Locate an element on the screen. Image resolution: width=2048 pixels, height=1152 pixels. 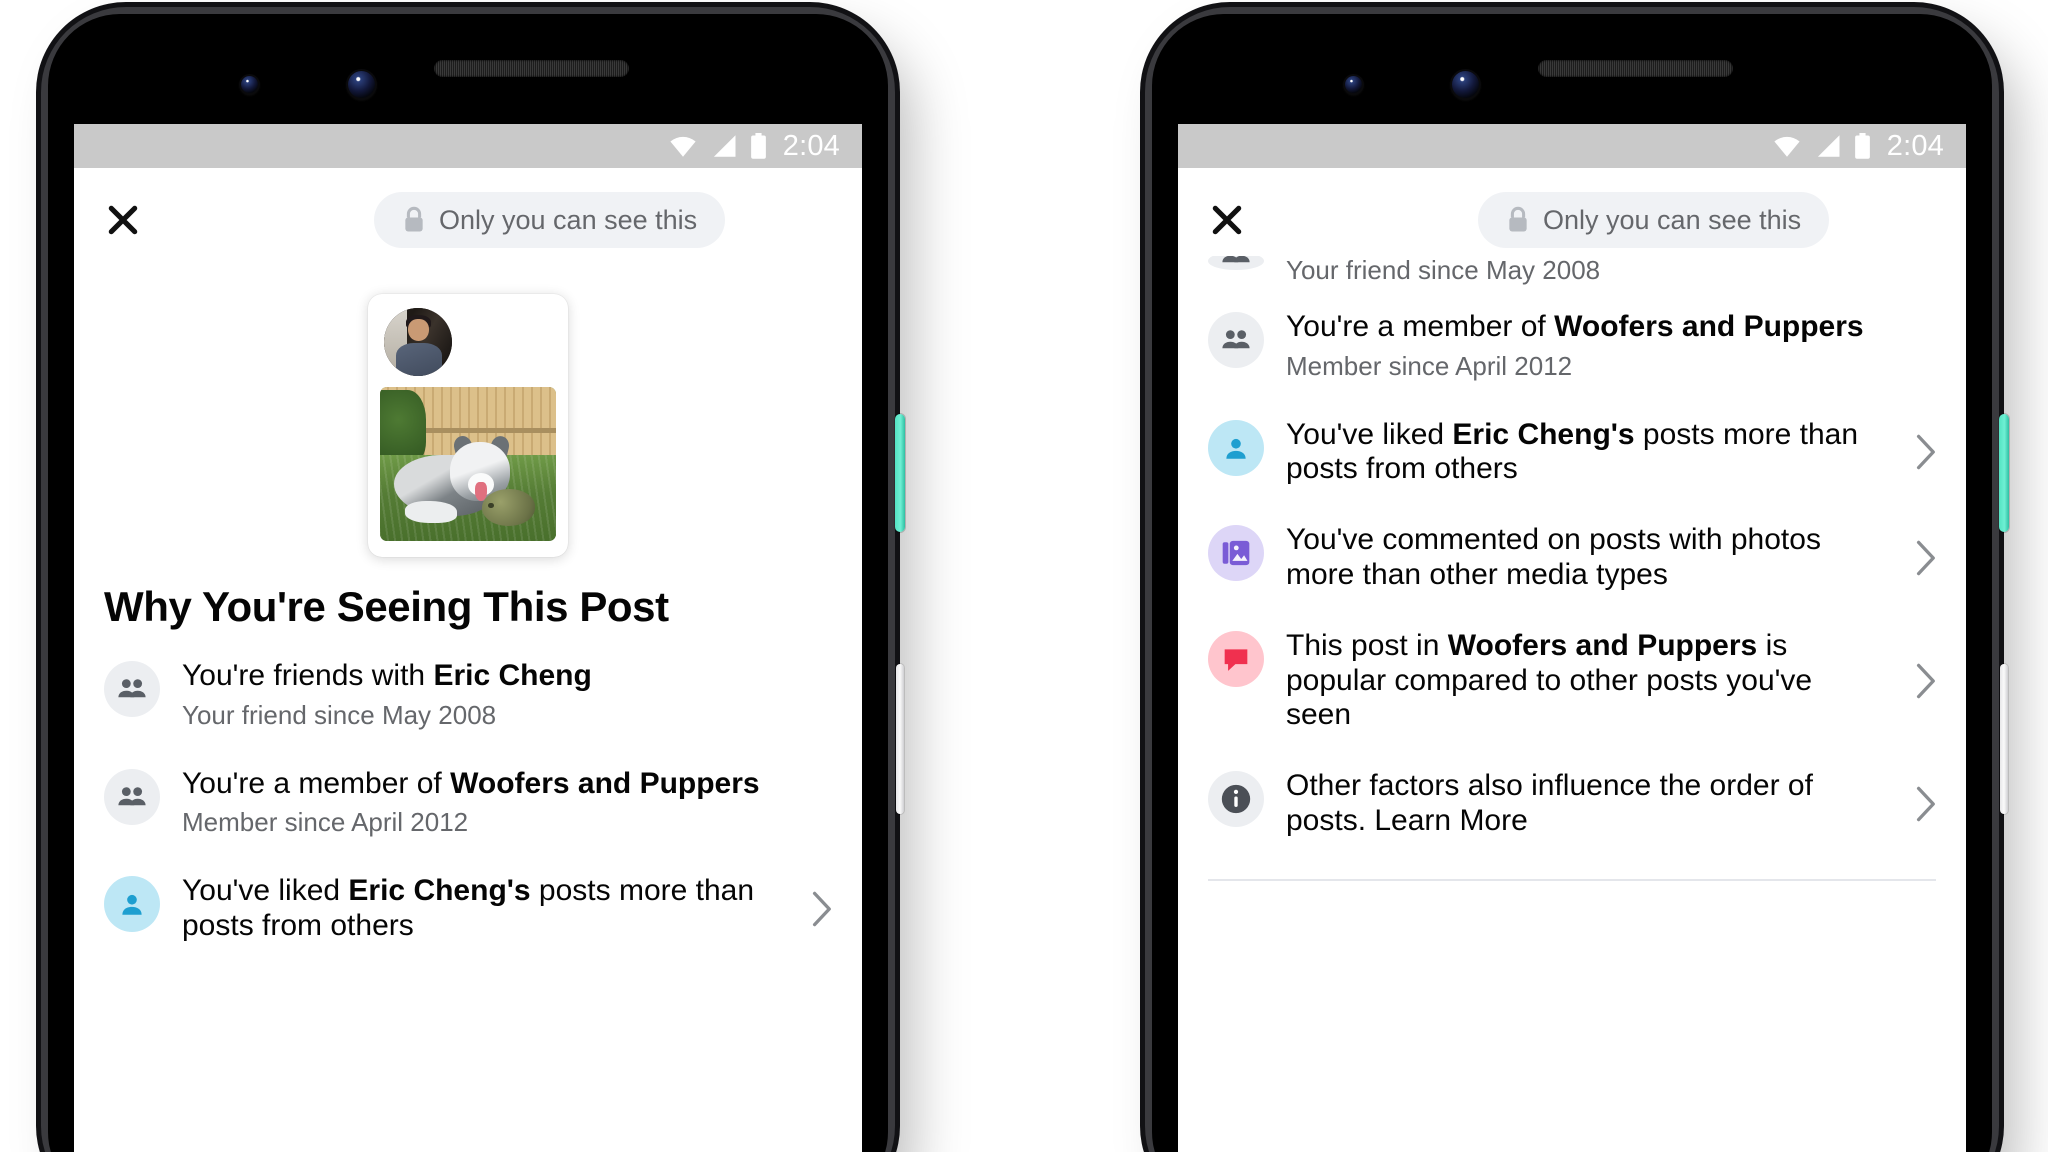
post-photo is located at coordinates (468, 464).